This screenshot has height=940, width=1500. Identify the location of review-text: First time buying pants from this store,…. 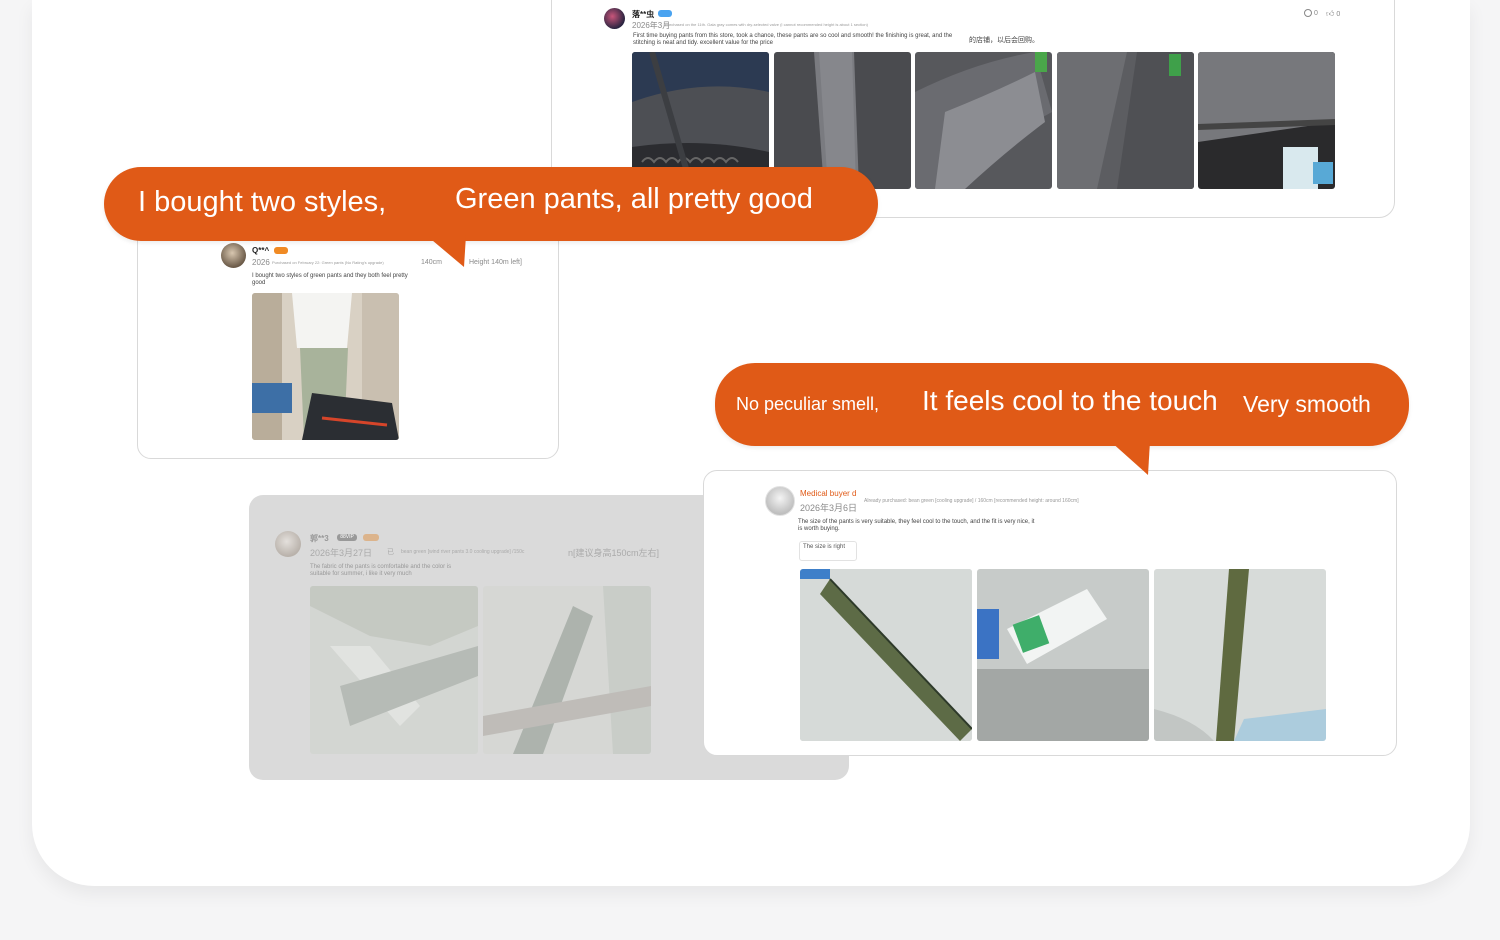
(793, 39).